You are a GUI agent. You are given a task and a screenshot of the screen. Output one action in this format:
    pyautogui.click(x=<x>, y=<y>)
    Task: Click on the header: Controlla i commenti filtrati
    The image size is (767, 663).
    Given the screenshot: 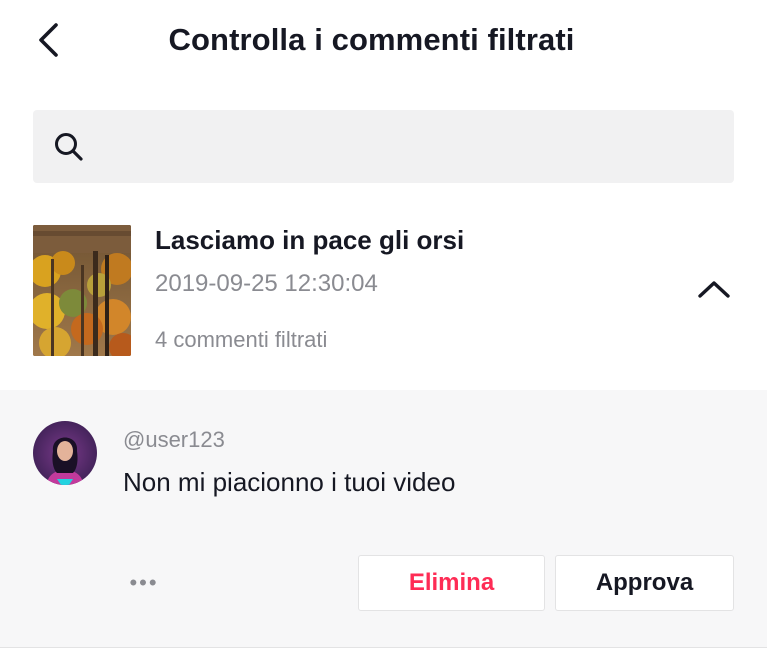 What is the action you would take?
    pyautogui.click(x=383, y=43)
    